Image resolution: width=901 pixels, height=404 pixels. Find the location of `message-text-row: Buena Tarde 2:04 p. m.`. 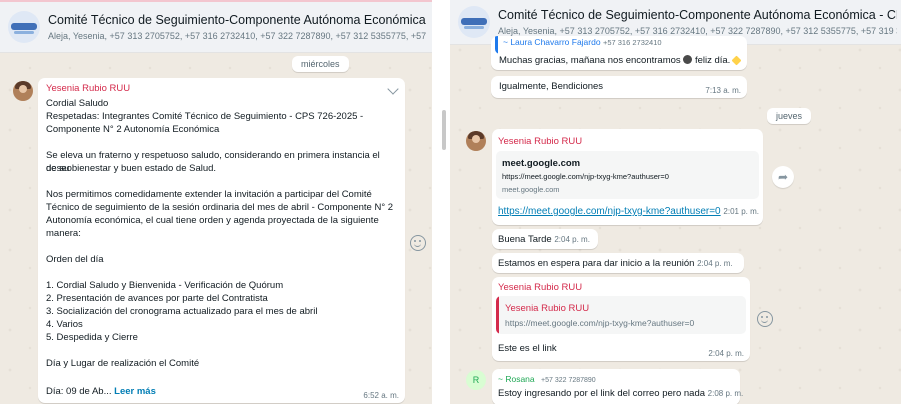

message-text-row: Buena Tarde 2:04 p. m. is located at coordinates (544, 239).